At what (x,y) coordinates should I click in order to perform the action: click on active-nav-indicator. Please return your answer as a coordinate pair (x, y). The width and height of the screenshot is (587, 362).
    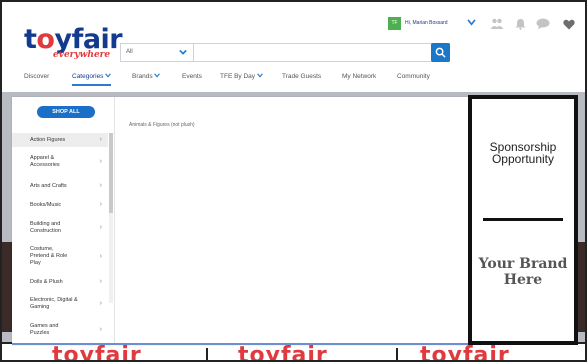
    Looking at the image, I should click on (91, 85).